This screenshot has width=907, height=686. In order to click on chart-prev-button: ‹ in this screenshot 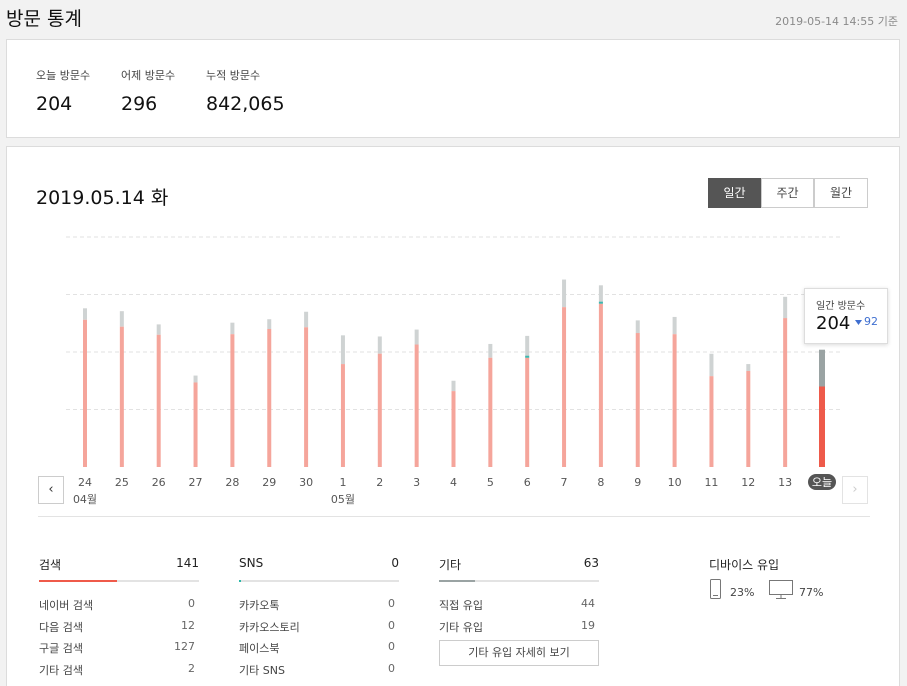, I will do `click(51, 490)`.